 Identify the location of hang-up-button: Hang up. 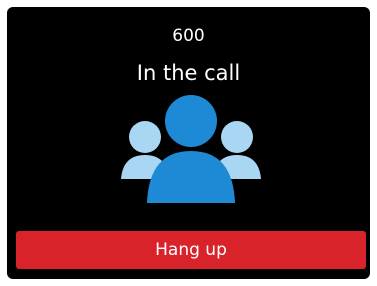
(191, 250).